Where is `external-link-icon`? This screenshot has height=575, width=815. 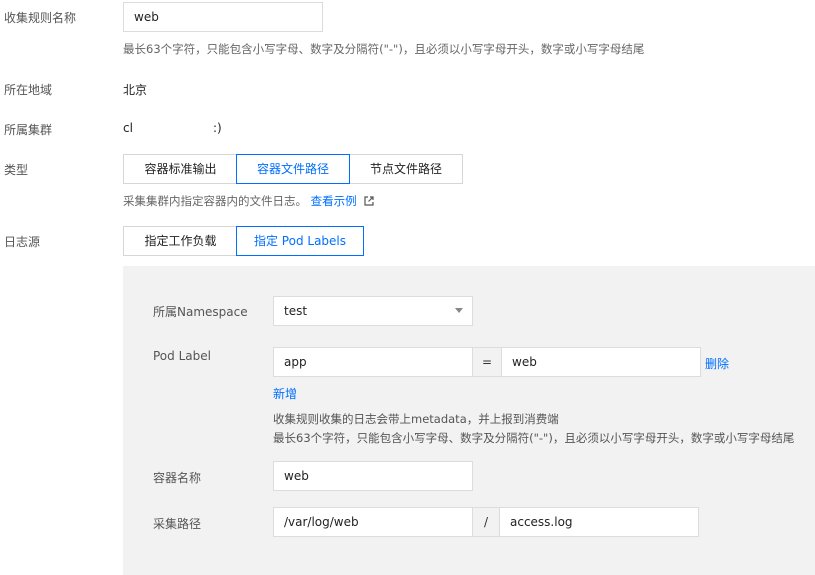
external-link-icon is located at coordinates (369, 202).